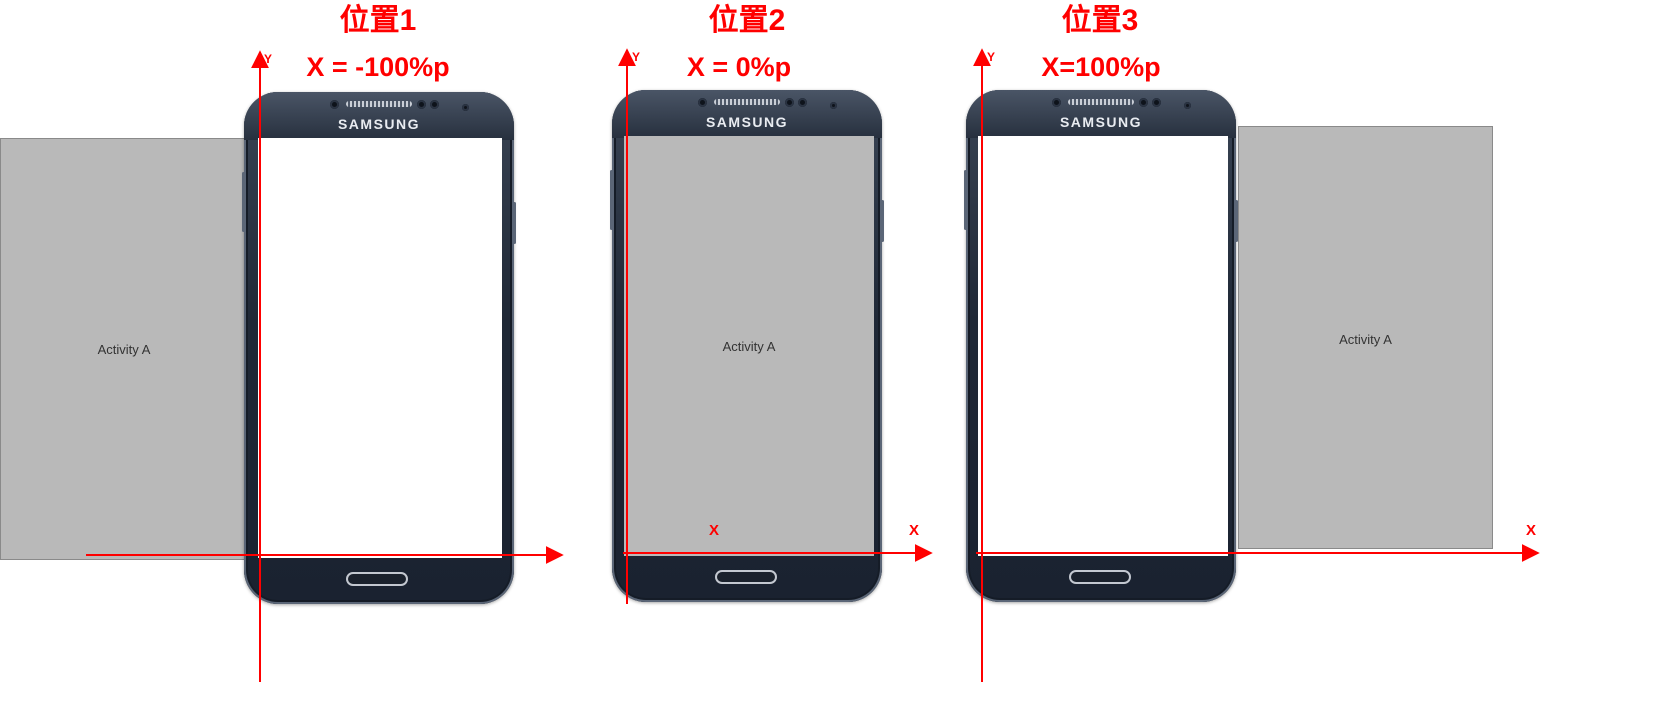 This screenshot has width=1670, height=727. I want to click on y-axis-label-2: Y, so click(636, 57).